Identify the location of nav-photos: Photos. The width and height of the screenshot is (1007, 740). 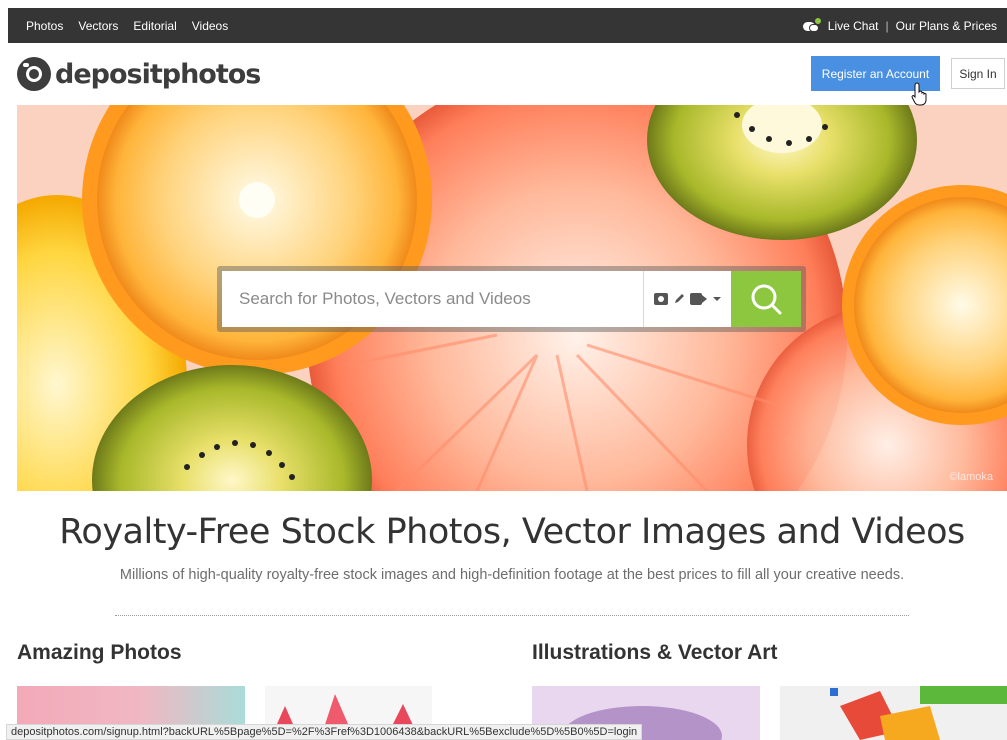
(44, 26).